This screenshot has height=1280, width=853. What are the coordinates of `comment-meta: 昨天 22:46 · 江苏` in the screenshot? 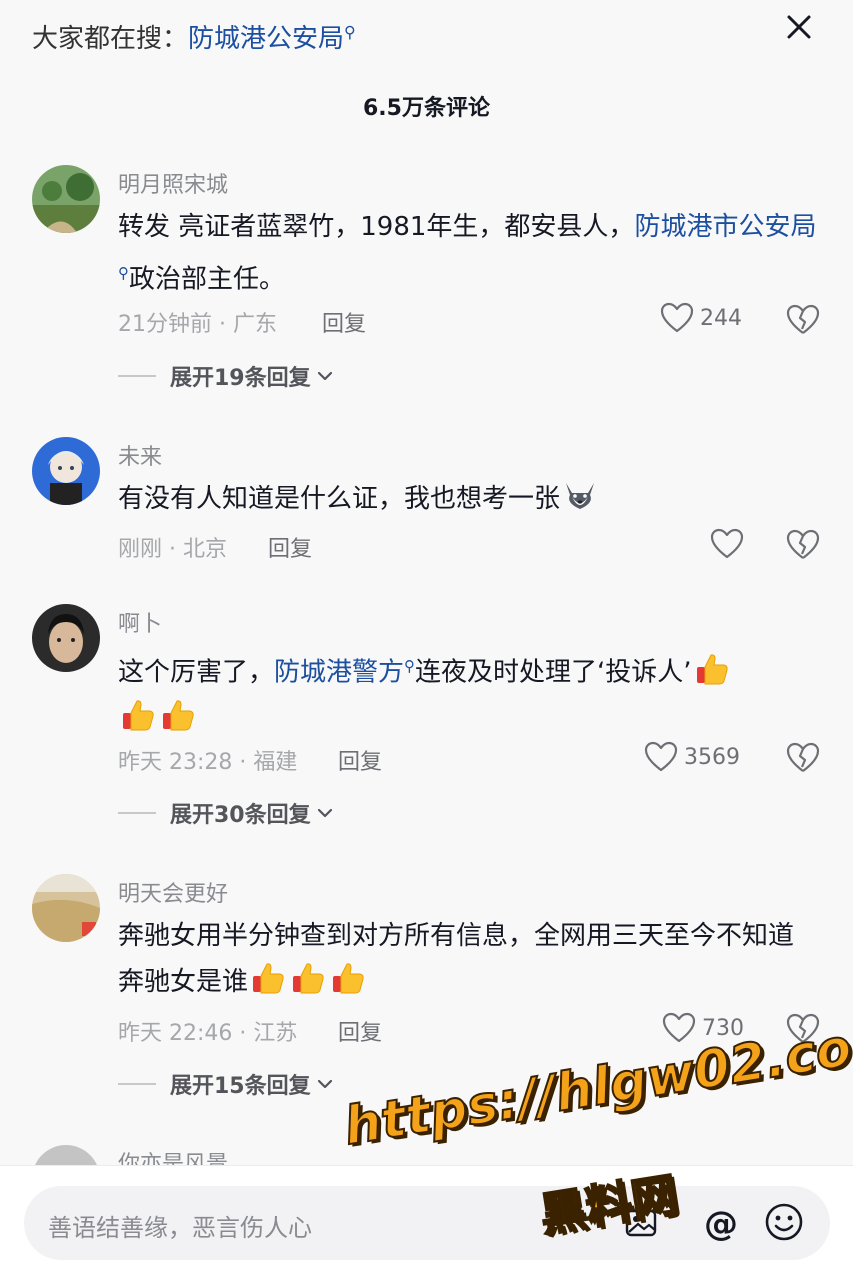 It's located at (208, 1033).